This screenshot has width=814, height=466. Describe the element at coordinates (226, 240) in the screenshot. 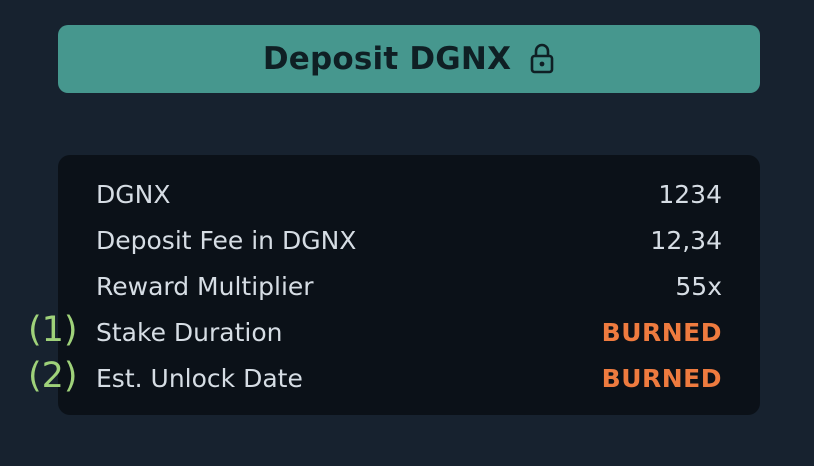

I see `row-label: Deposit Fee in DGNX` at that location.